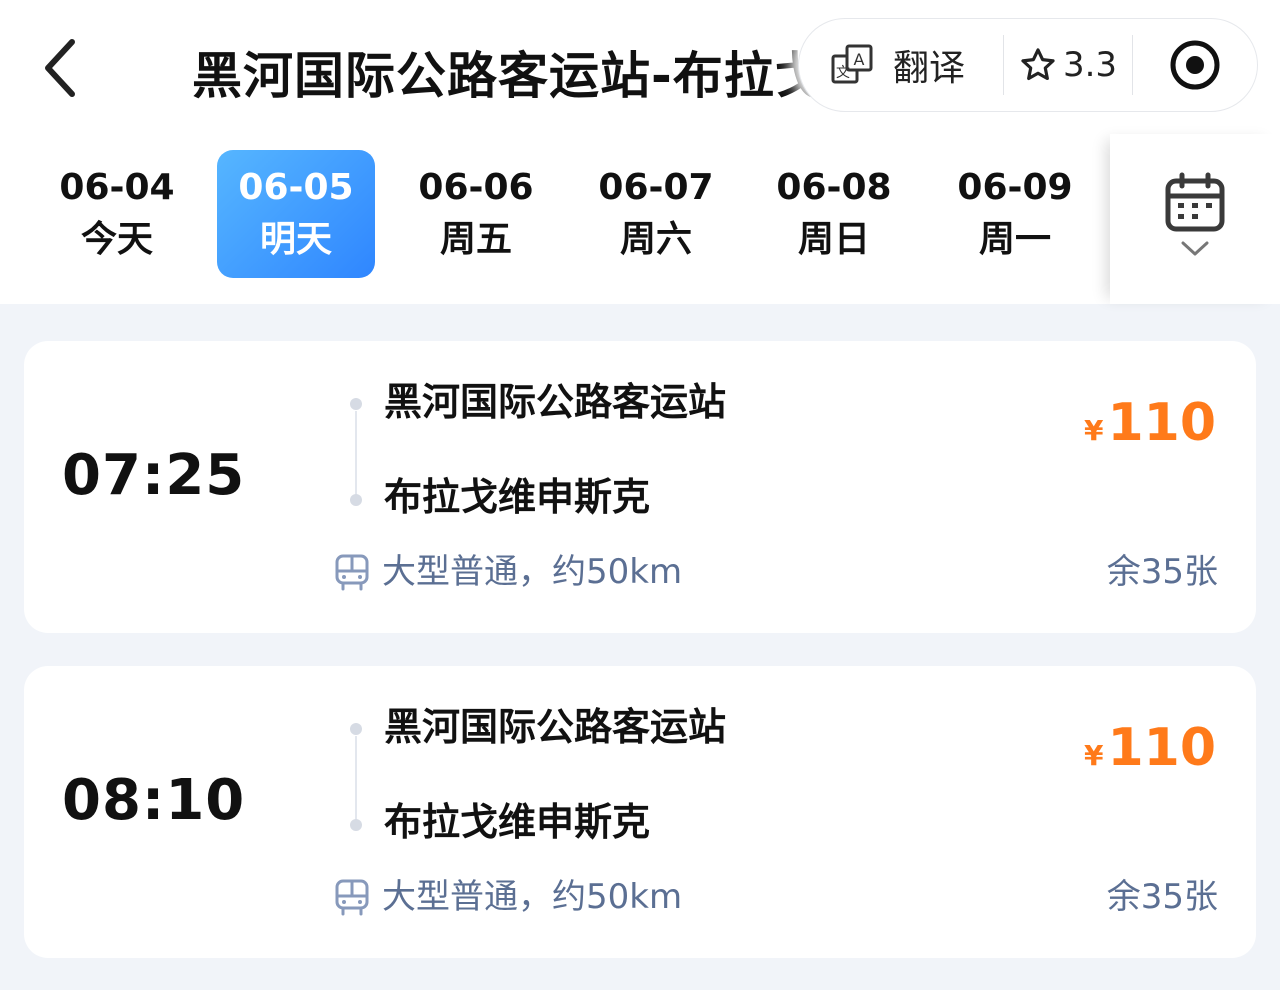 Image resolution: width=1280 pixels, height=990 pixels. I want to click on translate-button: A 文 翻译, so click(901, 65).